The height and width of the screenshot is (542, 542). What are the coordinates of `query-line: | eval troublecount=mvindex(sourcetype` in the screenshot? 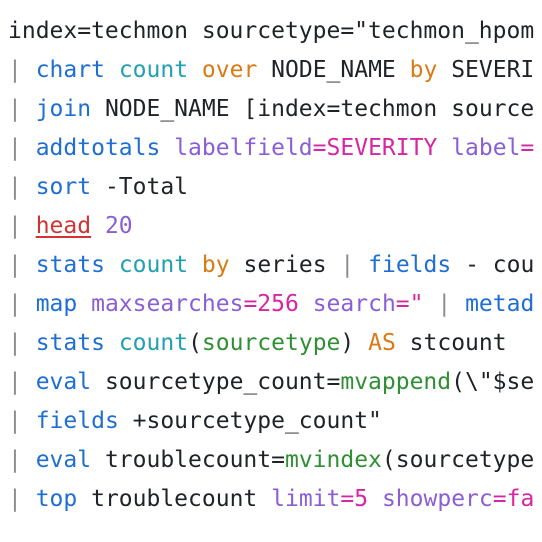 It's located at (271, 460).